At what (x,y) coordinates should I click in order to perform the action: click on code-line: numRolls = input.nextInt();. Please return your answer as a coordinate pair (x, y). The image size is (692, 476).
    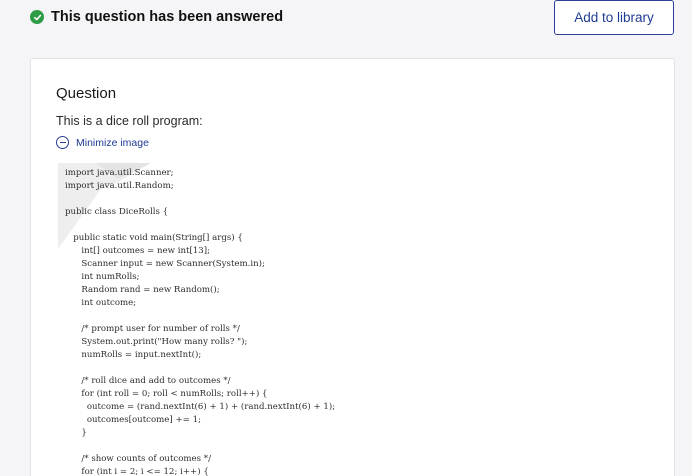
    Looking at the image, I should click on (133, 355).